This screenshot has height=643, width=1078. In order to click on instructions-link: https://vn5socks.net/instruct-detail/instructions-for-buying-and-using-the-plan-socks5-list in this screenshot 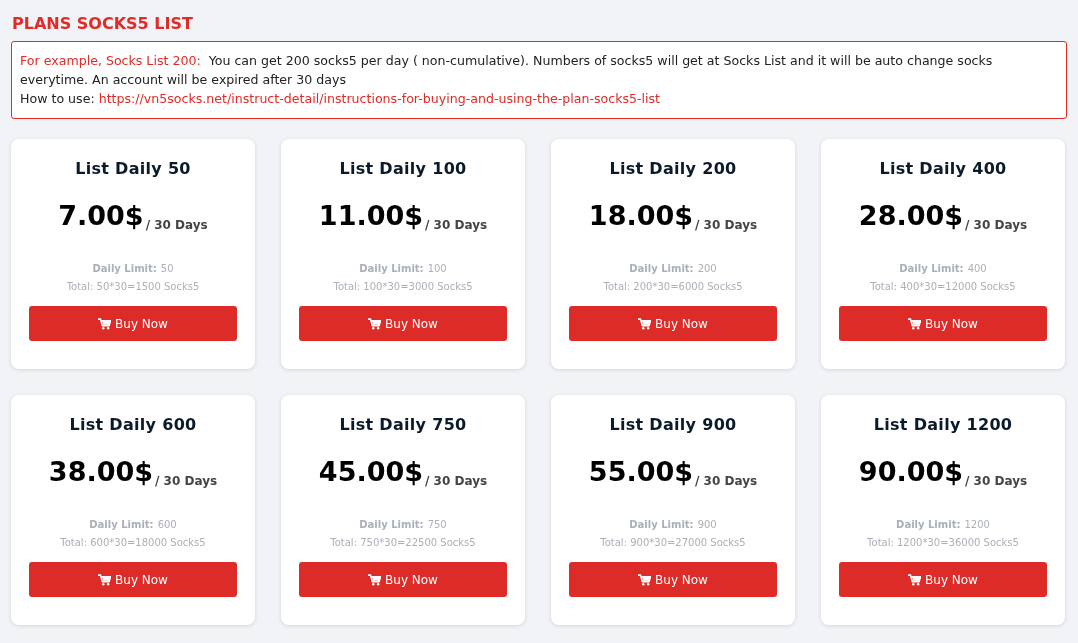, I will do `click(379, 98)`.